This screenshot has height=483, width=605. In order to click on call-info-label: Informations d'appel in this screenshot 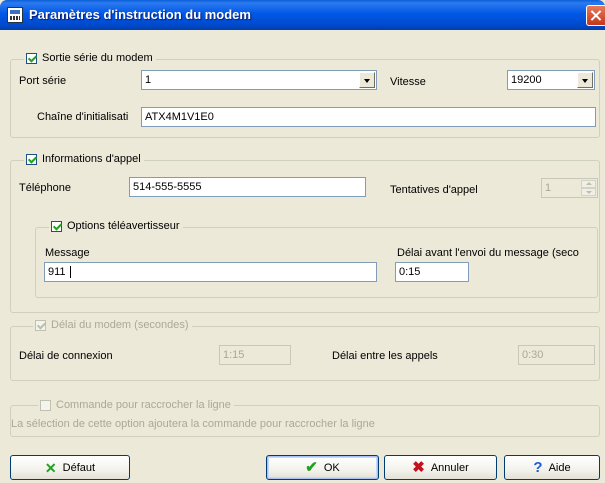, I will do `click(91, 159)`.